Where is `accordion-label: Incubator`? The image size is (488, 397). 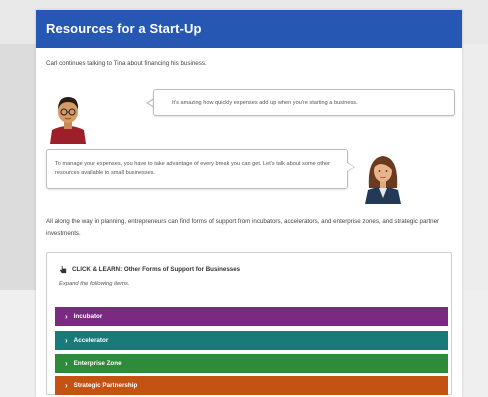 accordion-label: Incubator is located at coordinates (88, 316).